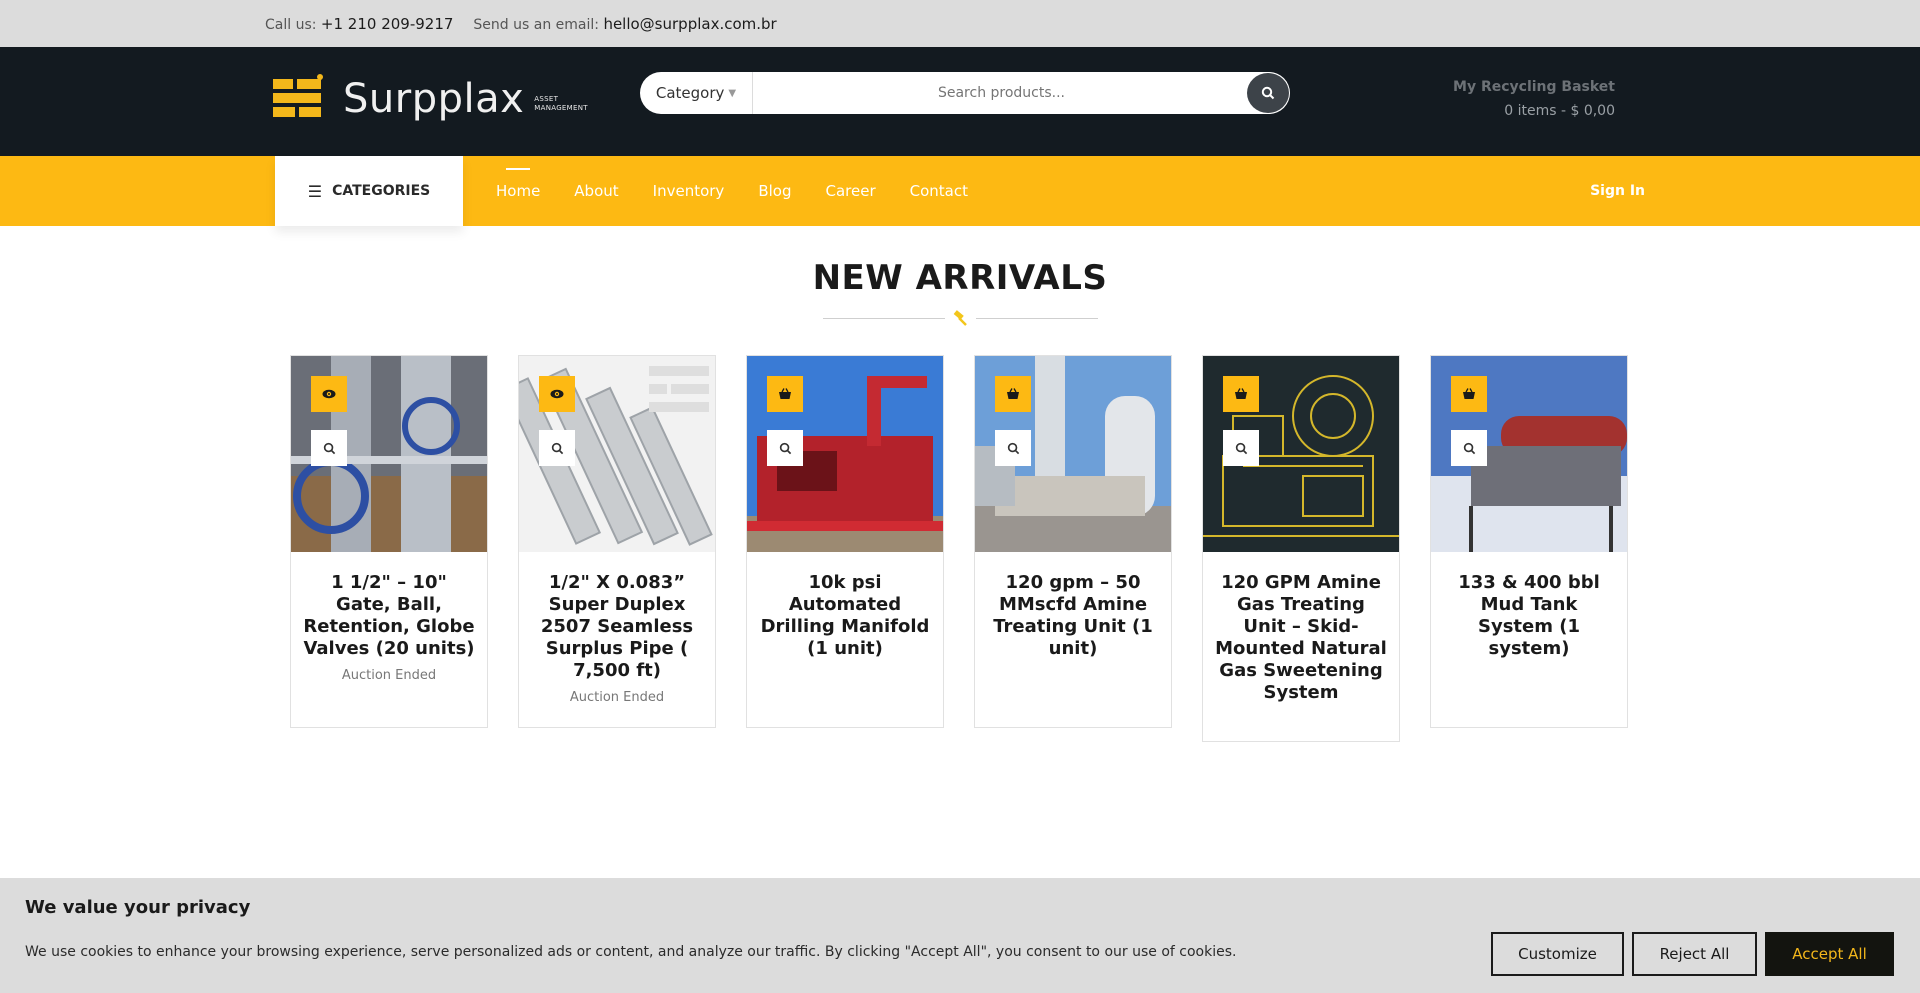  What do you see at coordinates (749, 191) in the screenshot?
I see `nav-links: Home About Inventory Blog Career Contact` at bounding box center [749, 191].